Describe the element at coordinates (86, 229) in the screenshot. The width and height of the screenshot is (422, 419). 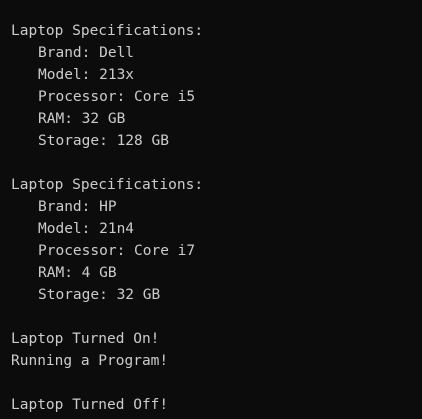
I see `laptop2-model: Model: 21n4` at that location.